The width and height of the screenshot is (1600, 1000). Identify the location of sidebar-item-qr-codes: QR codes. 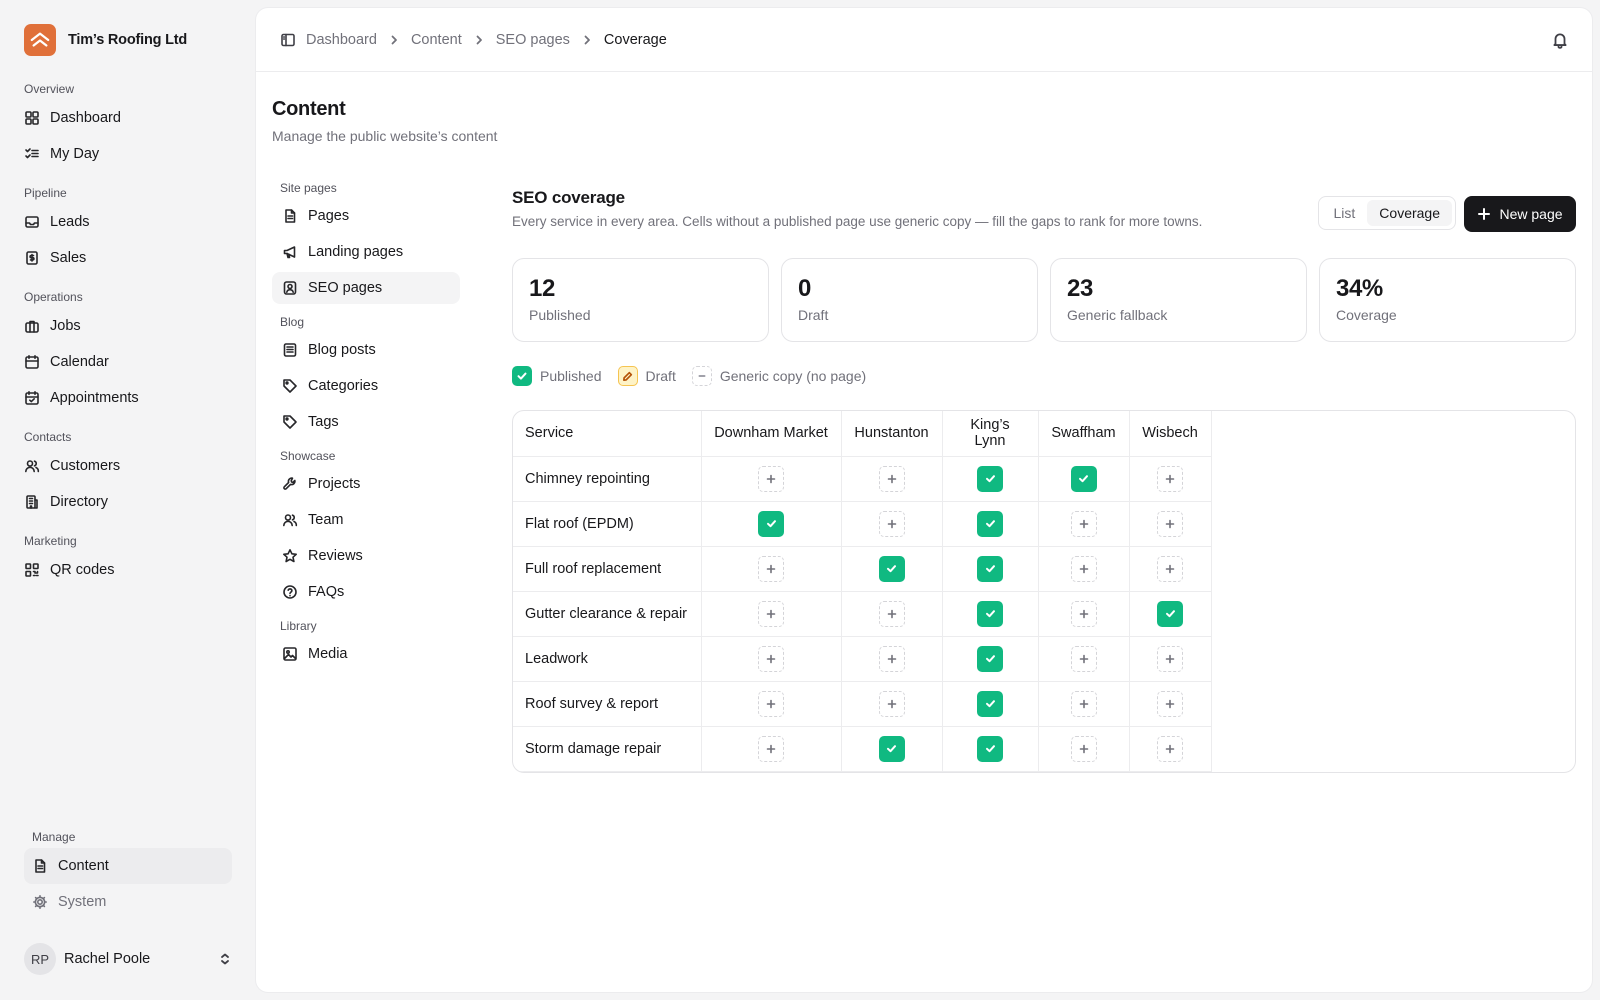
(128, 570).